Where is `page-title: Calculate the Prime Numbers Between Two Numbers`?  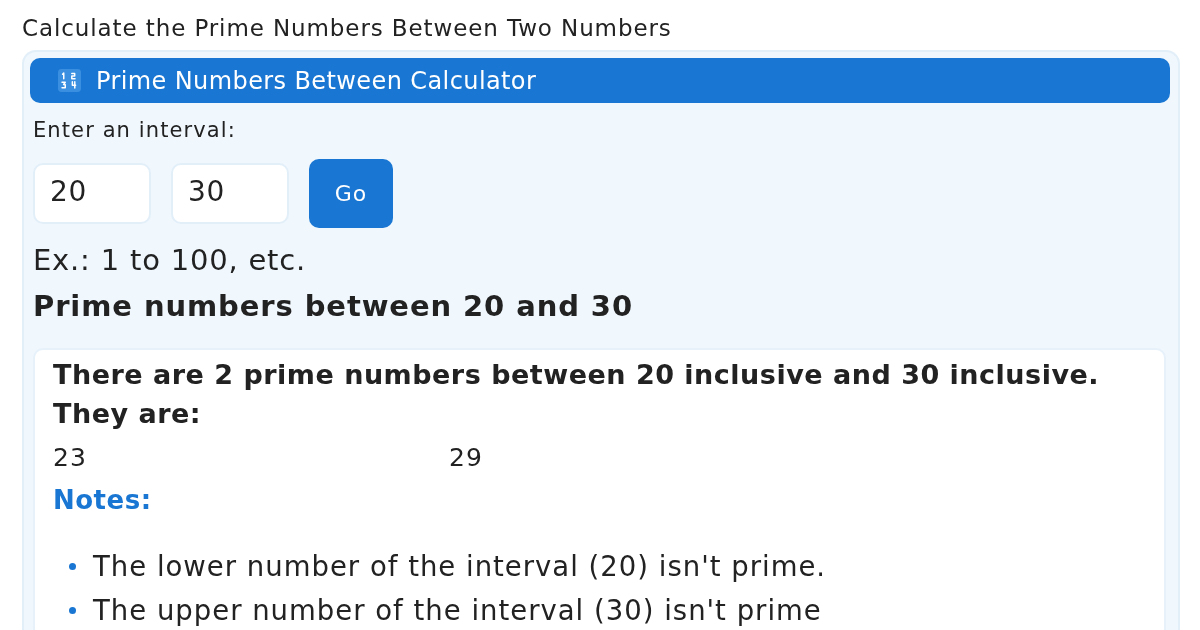
page-title: Calculate the Prime Numbers Between Two Numbers is located at coordinates (347, 28).